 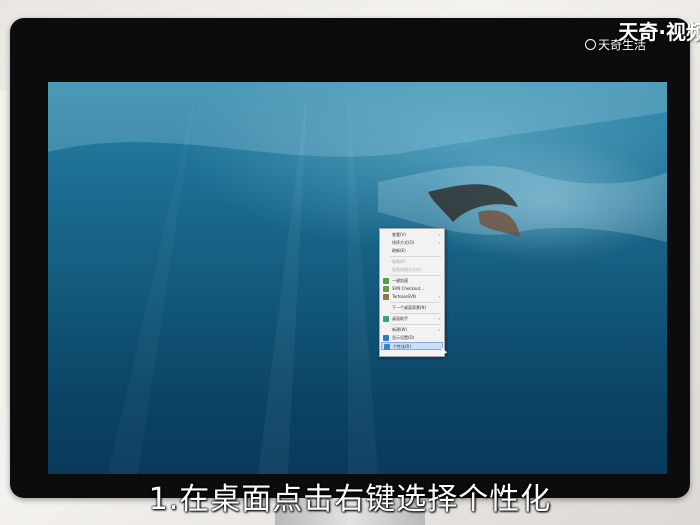 I want to click on context-menu-item-label: 下一个桌面背景(N), so click(x=409, y=307).